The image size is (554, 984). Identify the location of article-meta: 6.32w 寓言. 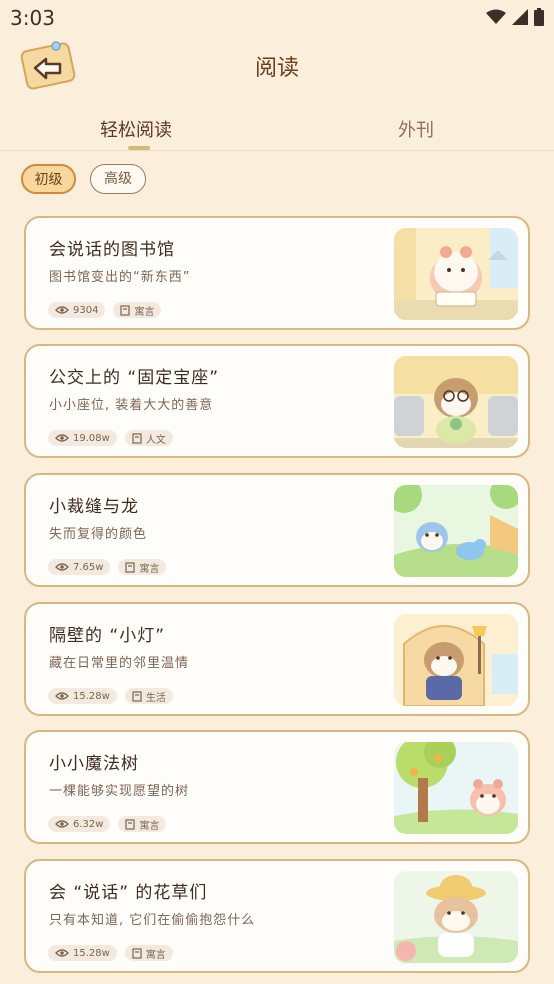
(107, 824).